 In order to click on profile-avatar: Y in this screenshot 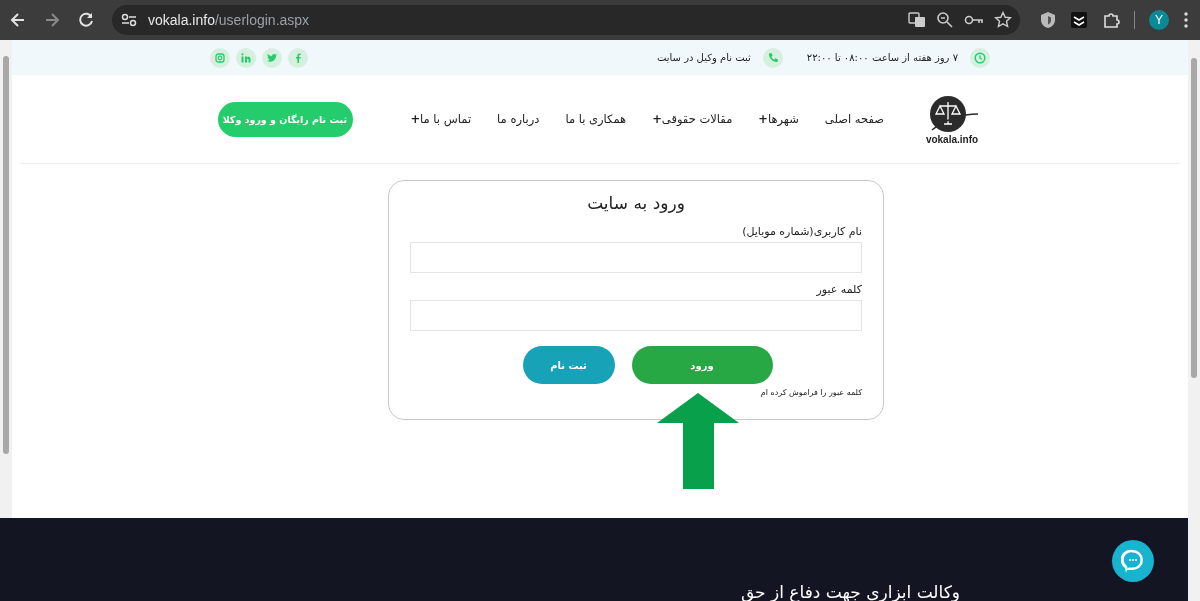, I will do `click(1159, 20)`.